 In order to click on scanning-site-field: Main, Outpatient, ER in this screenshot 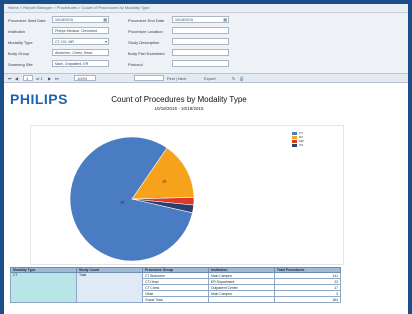, I will do `click(80, 63)`.